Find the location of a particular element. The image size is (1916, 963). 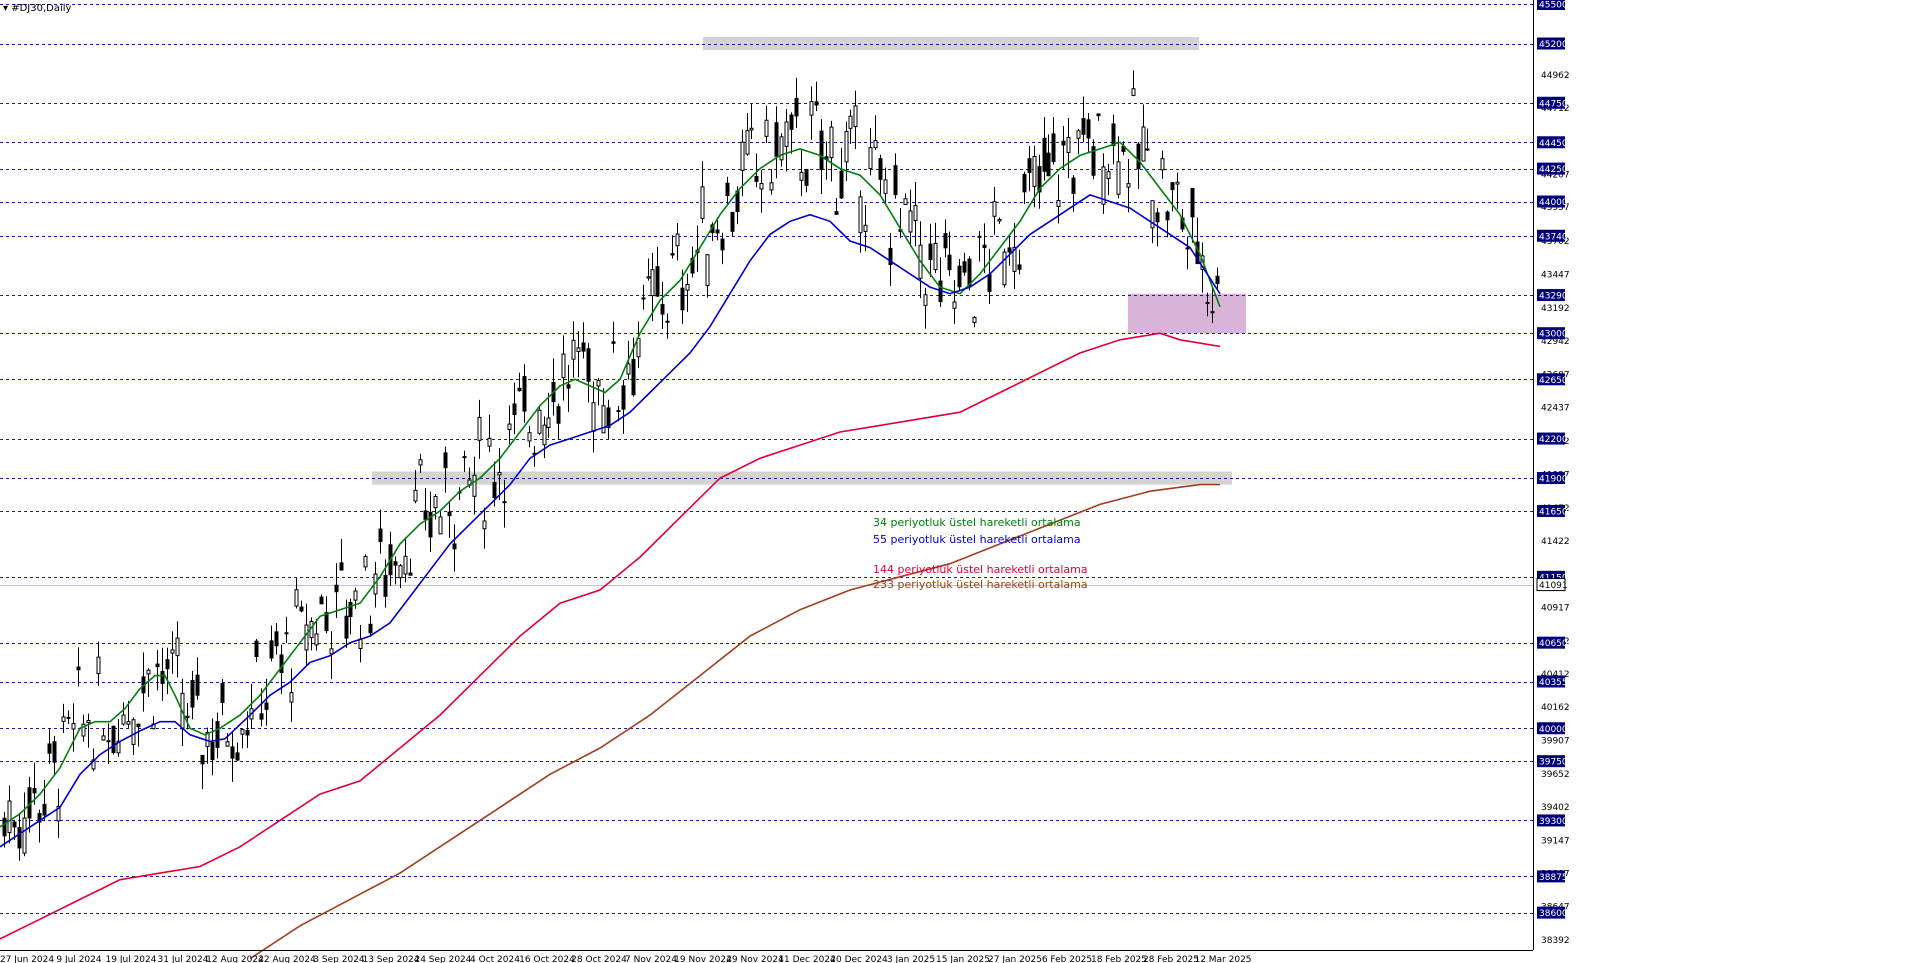

time-tick-label: 6 Feb 2025 is located at coordinates (1067, 959).